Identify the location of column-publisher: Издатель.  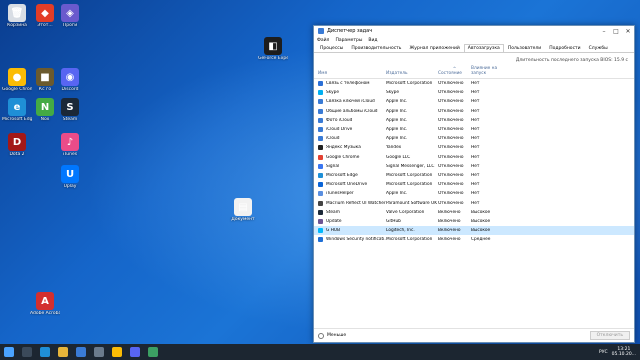
(412, 73).